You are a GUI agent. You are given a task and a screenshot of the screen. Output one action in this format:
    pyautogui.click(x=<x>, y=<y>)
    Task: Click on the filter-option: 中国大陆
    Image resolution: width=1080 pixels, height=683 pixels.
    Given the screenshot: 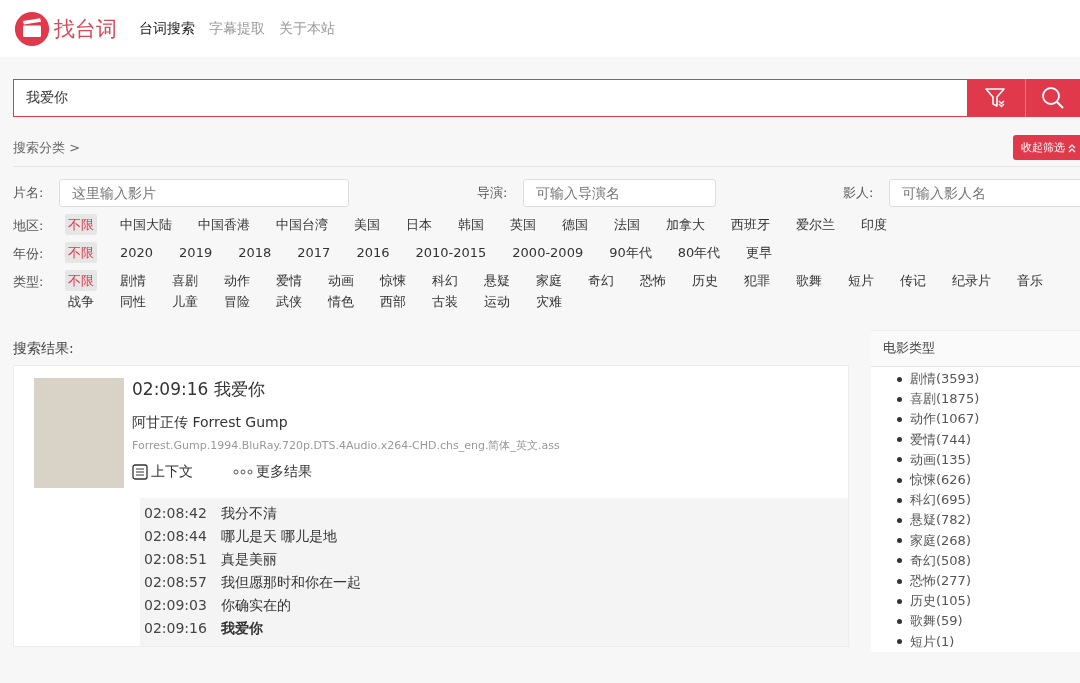 What is the action you would take?
    pyautogui.click(x=146, y=224)
    